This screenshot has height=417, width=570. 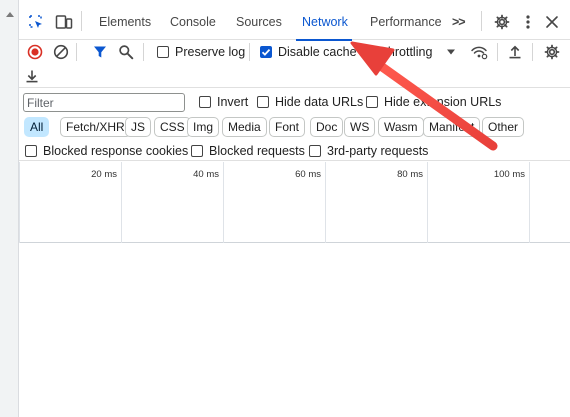 I want to click on hide-data-urls-box, so click(x=263, y=102).